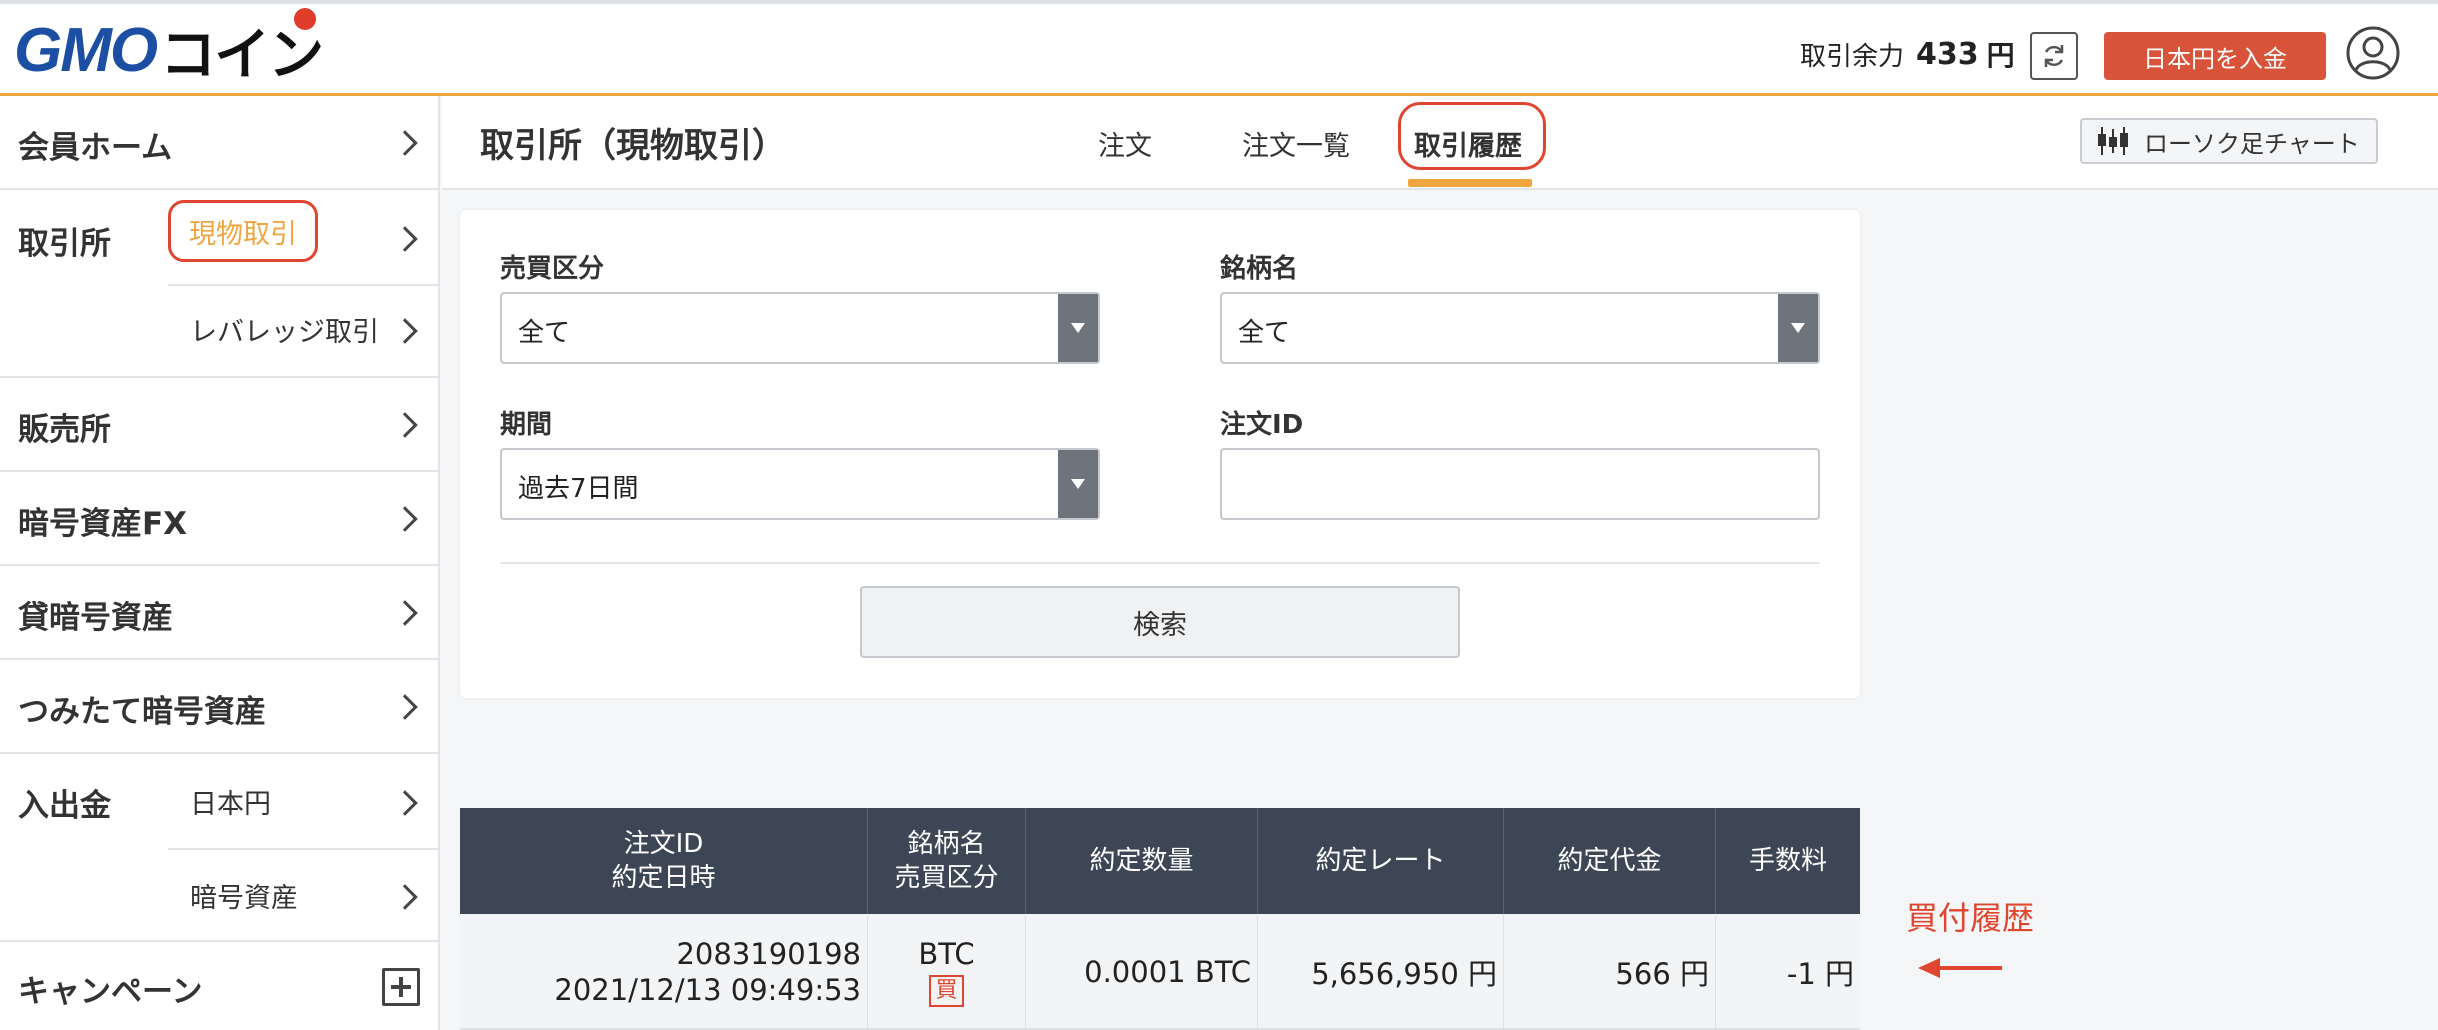 The image size is (2438, 1030). Describe the element at coordinates (242, 49) in the screenshot. I see `logo-product-text: コイン` at that location.